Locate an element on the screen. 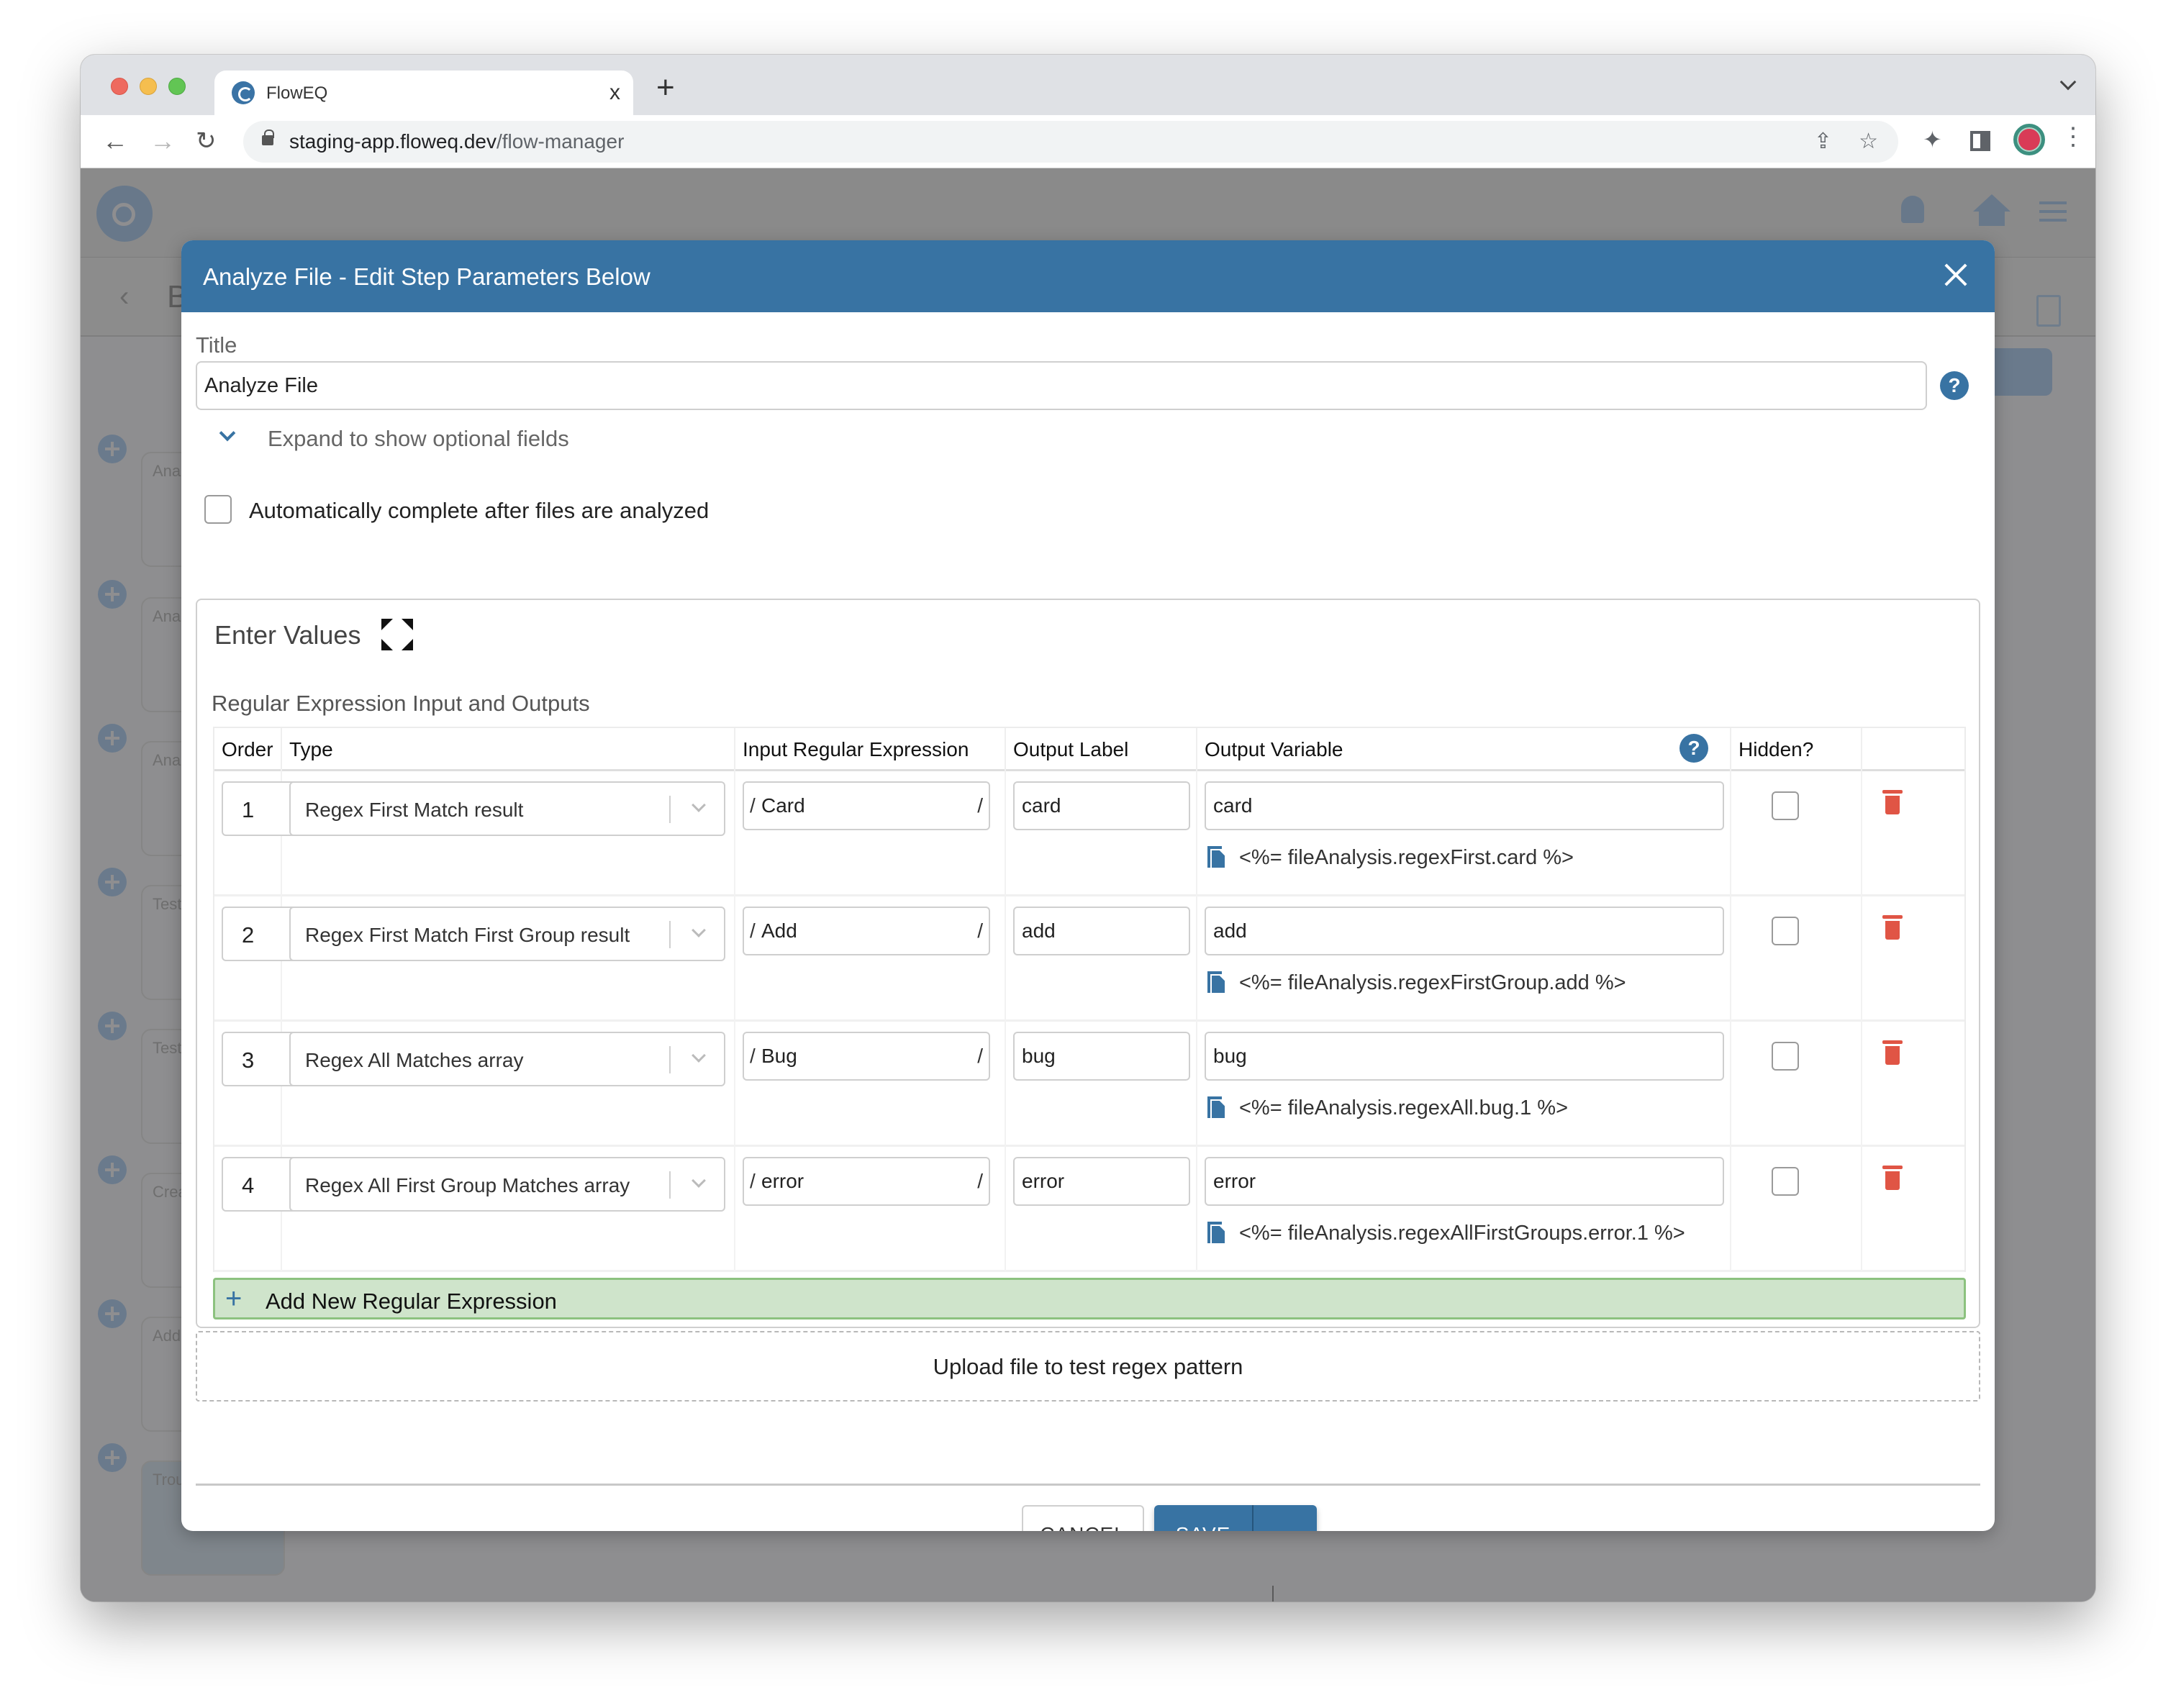  help-icon: ? is located at coordinates (1954, 386).